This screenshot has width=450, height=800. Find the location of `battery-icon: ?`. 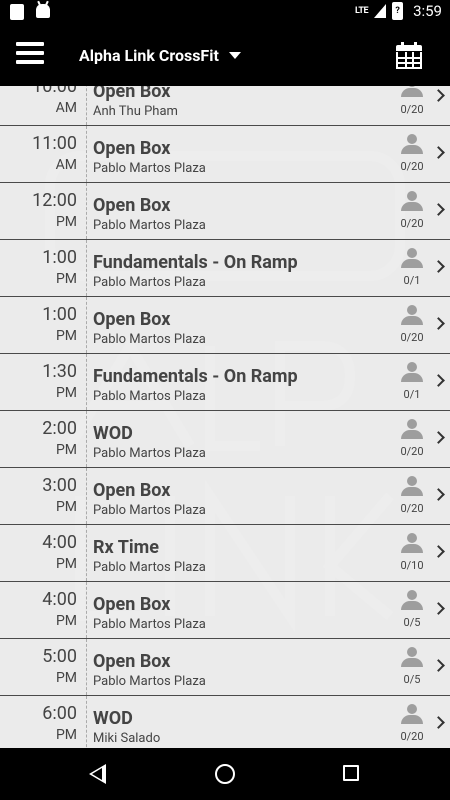

battery-icon: ? is located at coordinates (398, 11).